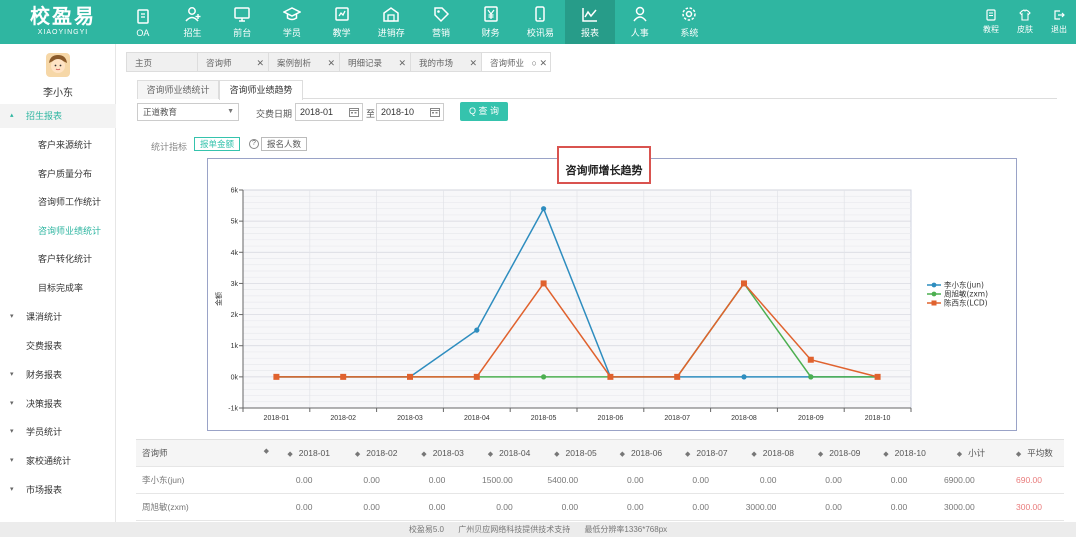 The height and width of the screenshot is (537, 1076). I want to click on top-tool-item: 教程, so click(991, 22).